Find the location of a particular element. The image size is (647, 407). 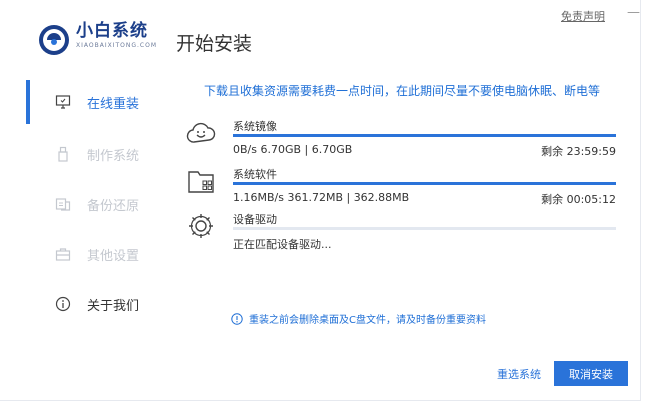

brand: 小白系统 XIAOBAIXITONG.COM is located at coordinates (116, 35).